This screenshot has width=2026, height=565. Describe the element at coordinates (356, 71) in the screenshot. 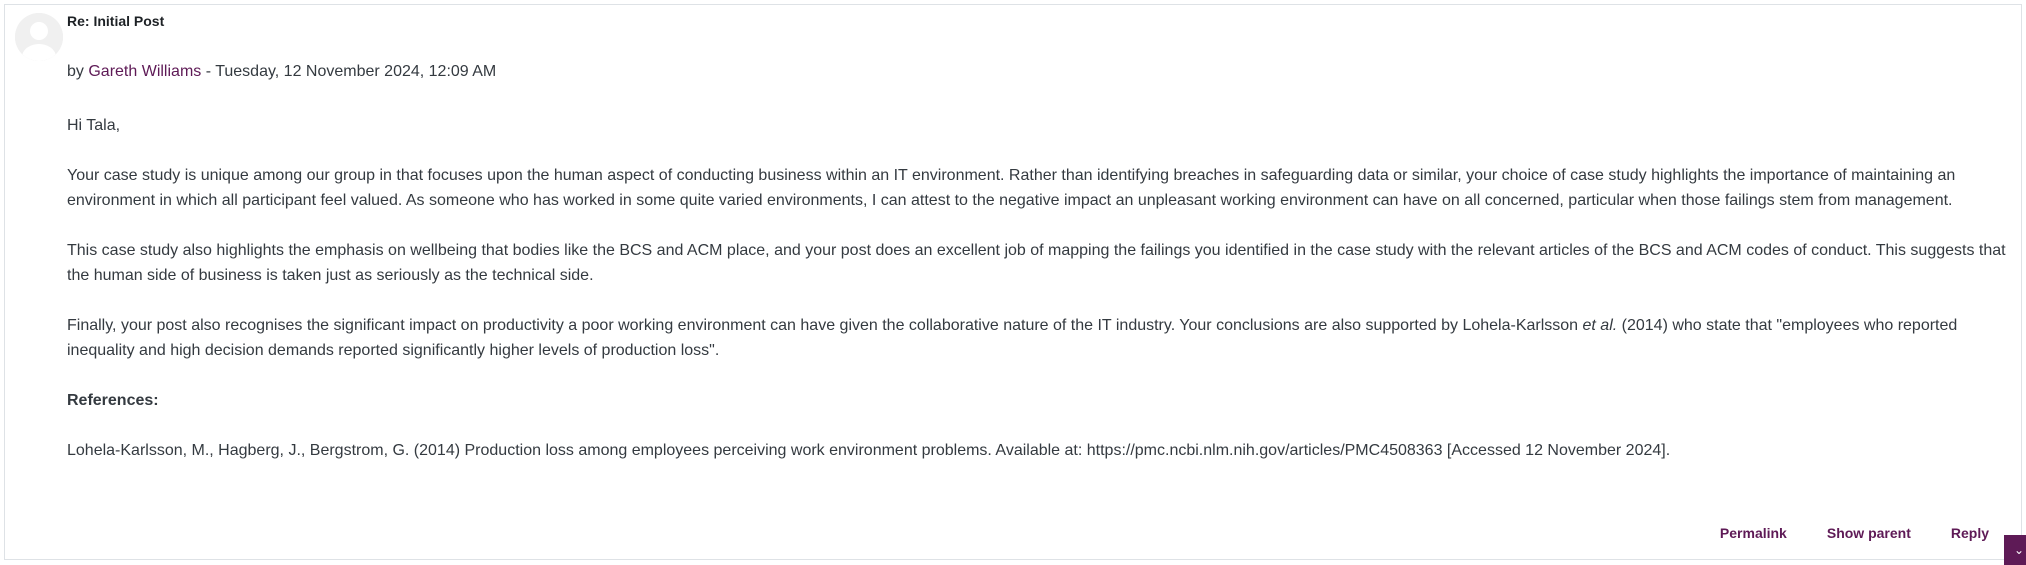

I see `post-date: Tuesday, 12 November 2024, 12:09 AM` at that location.